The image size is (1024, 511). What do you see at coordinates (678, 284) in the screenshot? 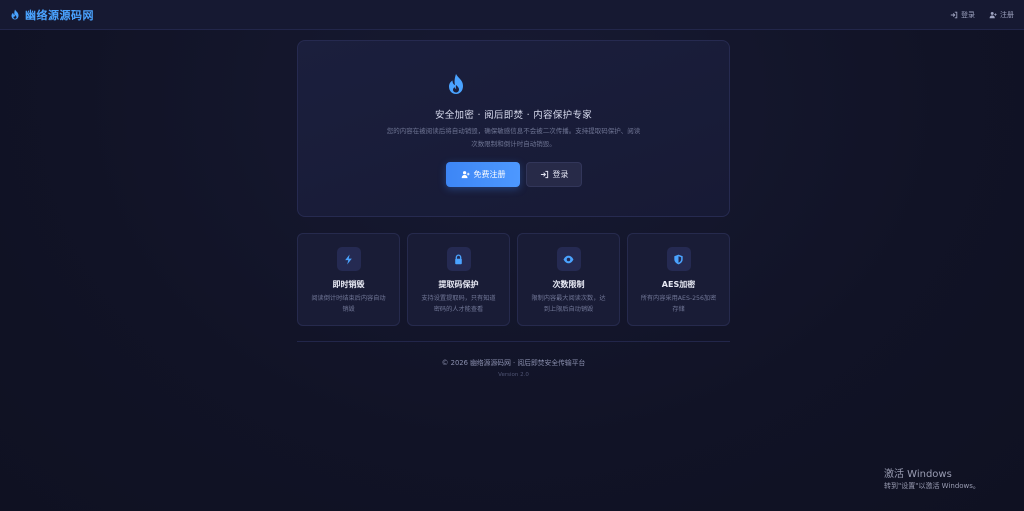
I see `feature-title: AES加密` at bounding box center [678, 284].